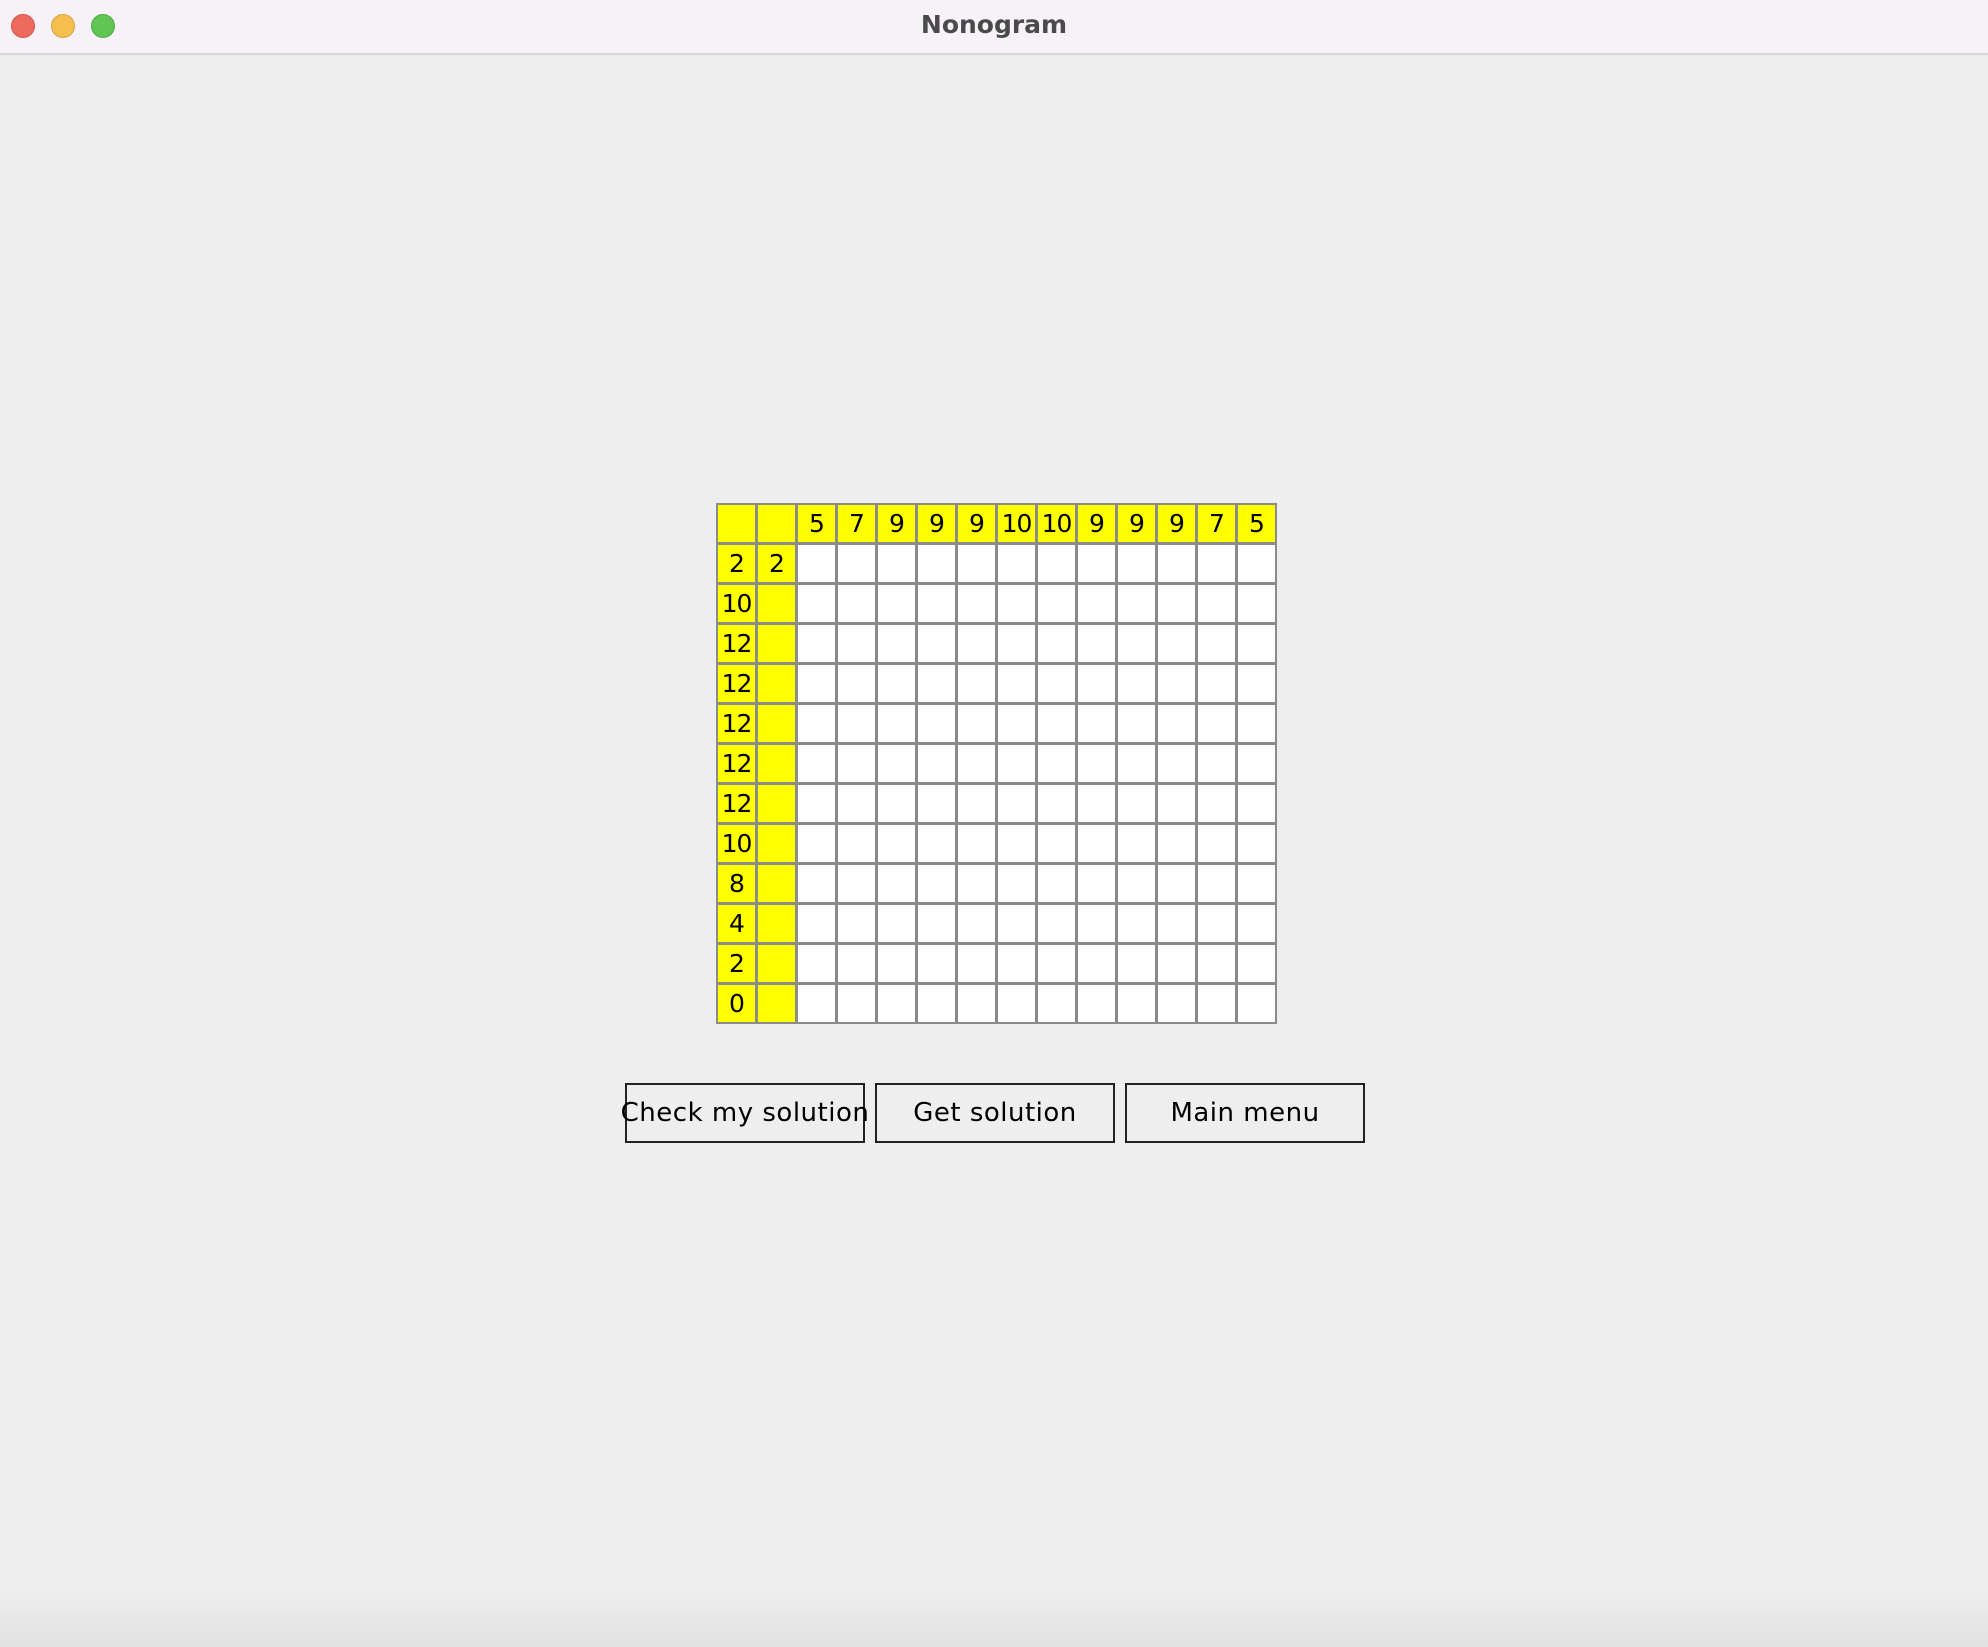  Describe the element at coordinates (745, 1113) in the screenshot. I see `check-my-solution-button: Check my solution` at that location.